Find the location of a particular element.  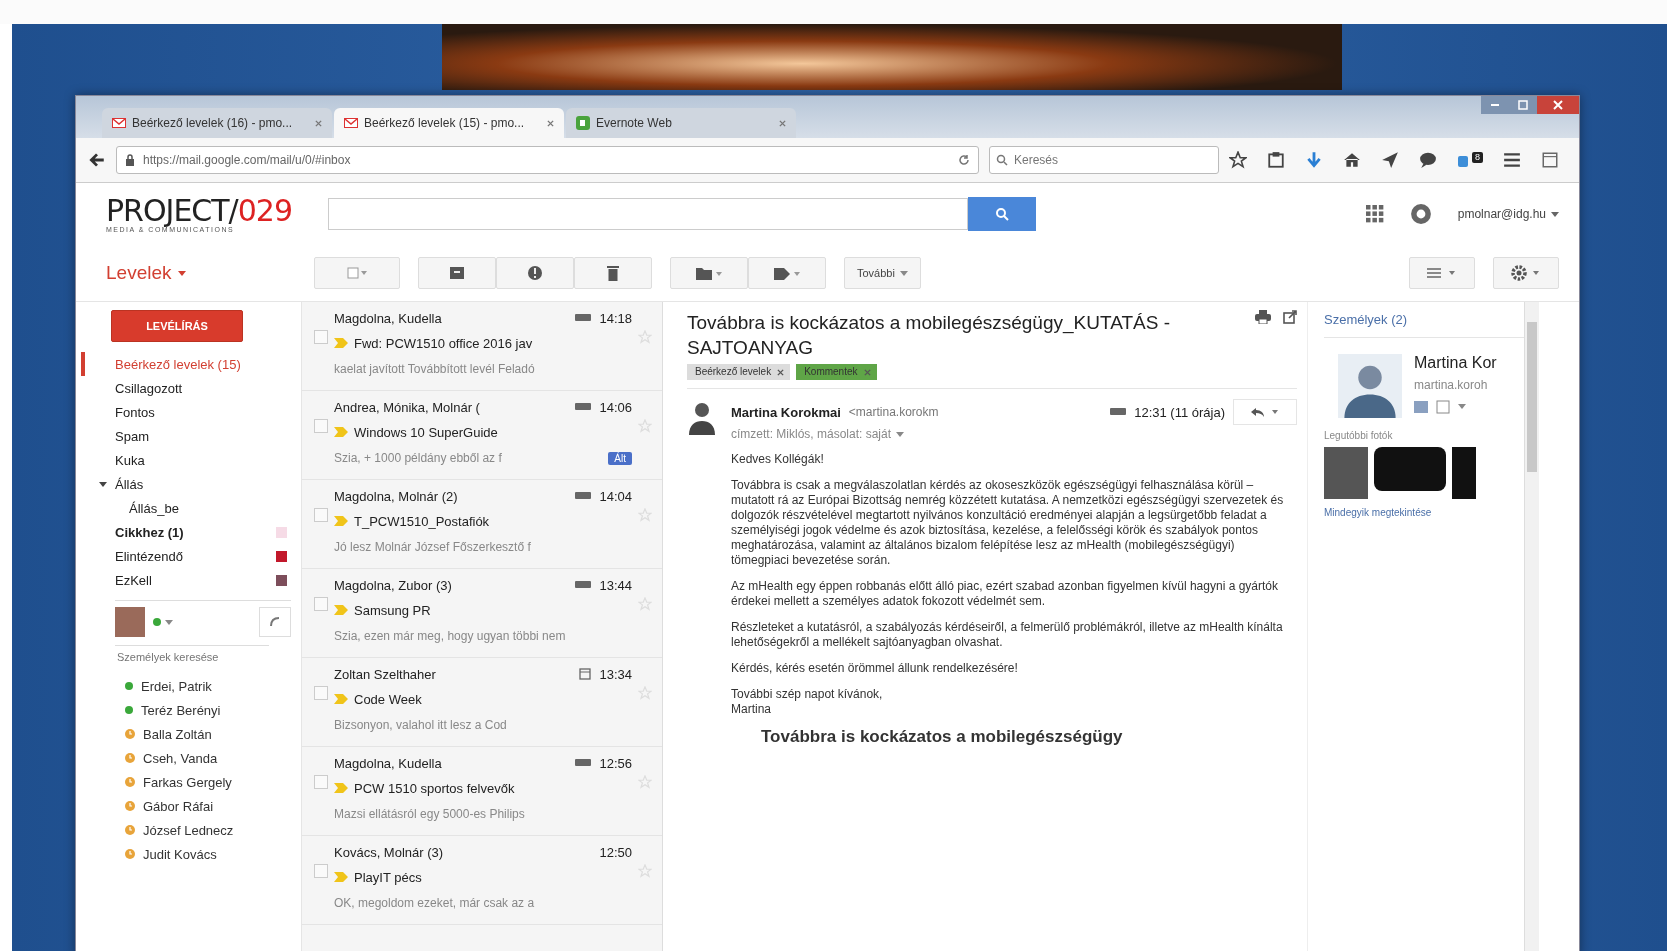

contact-item: Cseh, Vanda is located at coordinates (191, 758).